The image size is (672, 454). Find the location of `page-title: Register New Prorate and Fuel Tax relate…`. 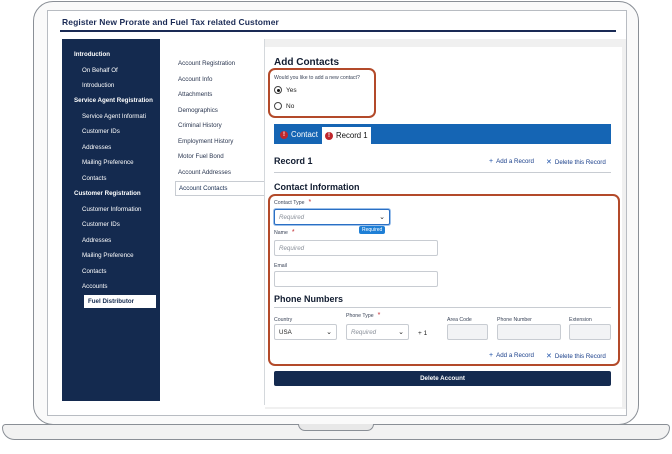

page-title: Register New Prorate and Fuel Tax relate… is located at coordinates (170, 22).